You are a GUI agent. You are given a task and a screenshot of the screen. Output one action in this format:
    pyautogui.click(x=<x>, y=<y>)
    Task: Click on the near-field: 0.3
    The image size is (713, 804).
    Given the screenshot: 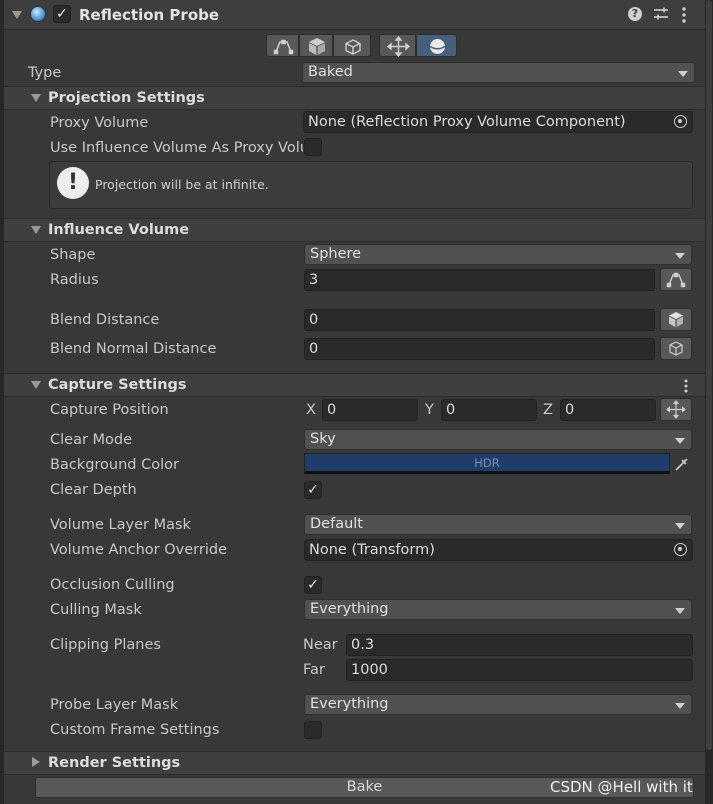 What is the action you would take?
    pyautogui.click(x=519, y=645)
    